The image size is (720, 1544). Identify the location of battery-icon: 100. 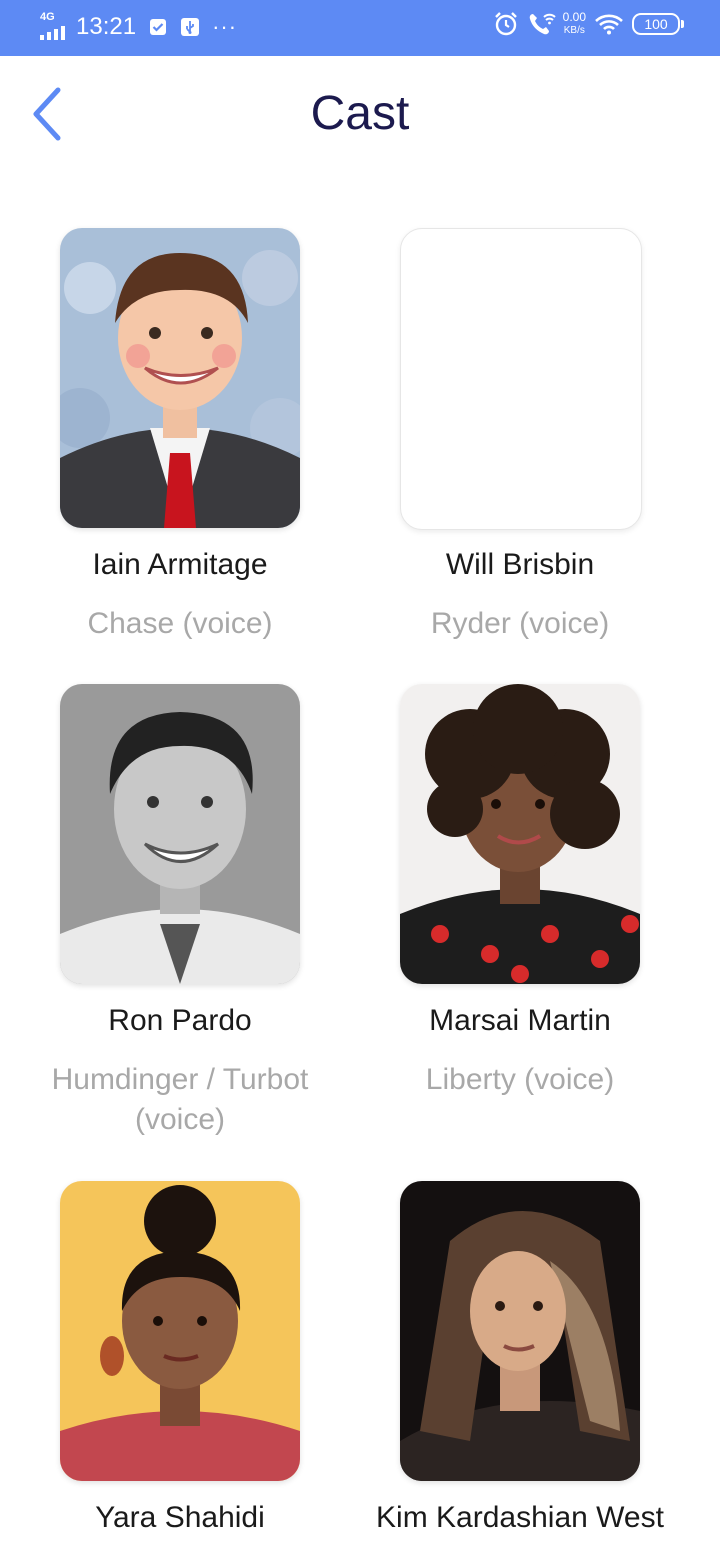
(658, 24).